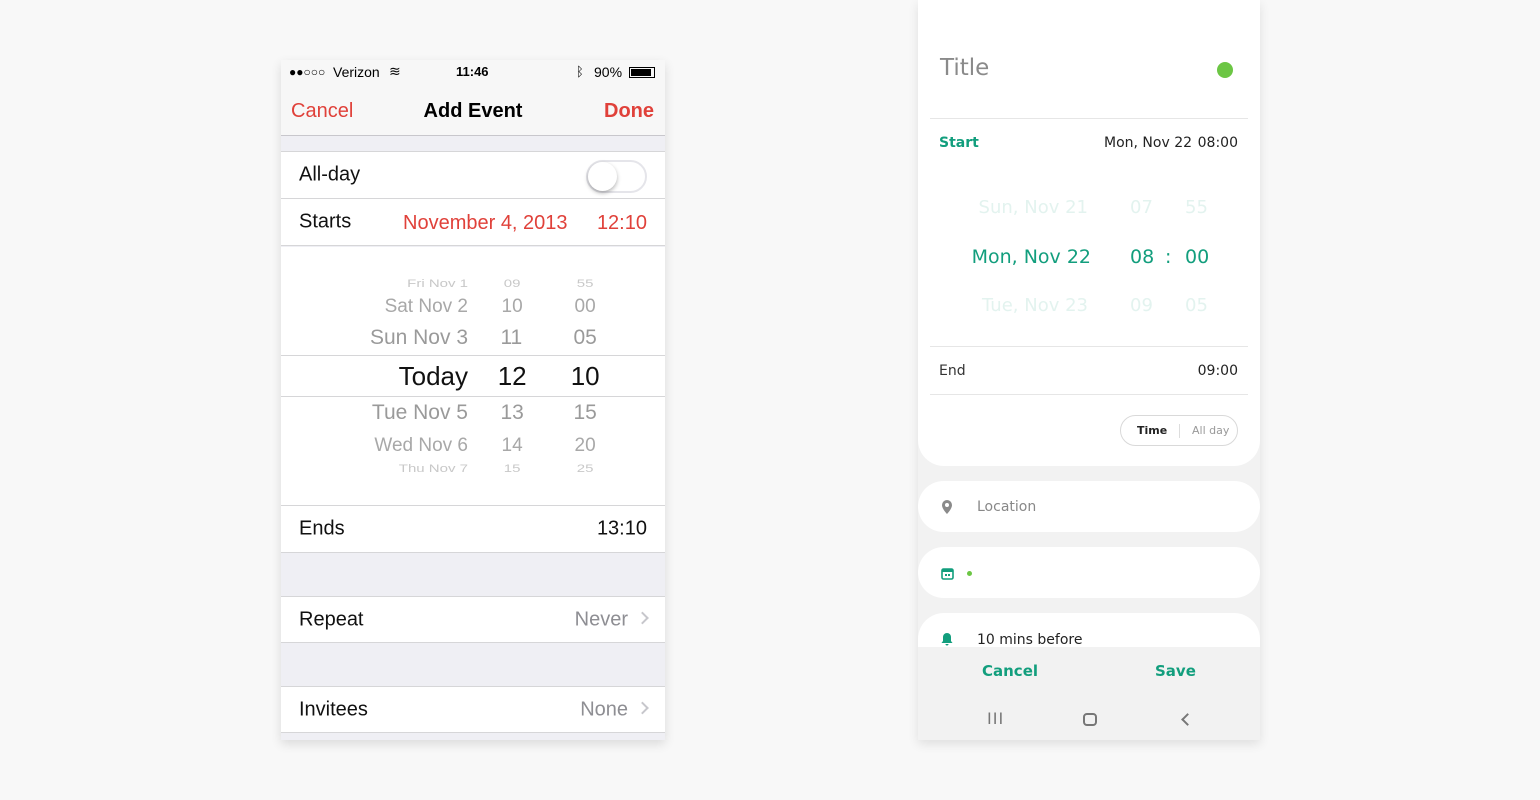  Describe the element at coordinates (952, 371) in the screenshot. I see `end-label: End` at that location.